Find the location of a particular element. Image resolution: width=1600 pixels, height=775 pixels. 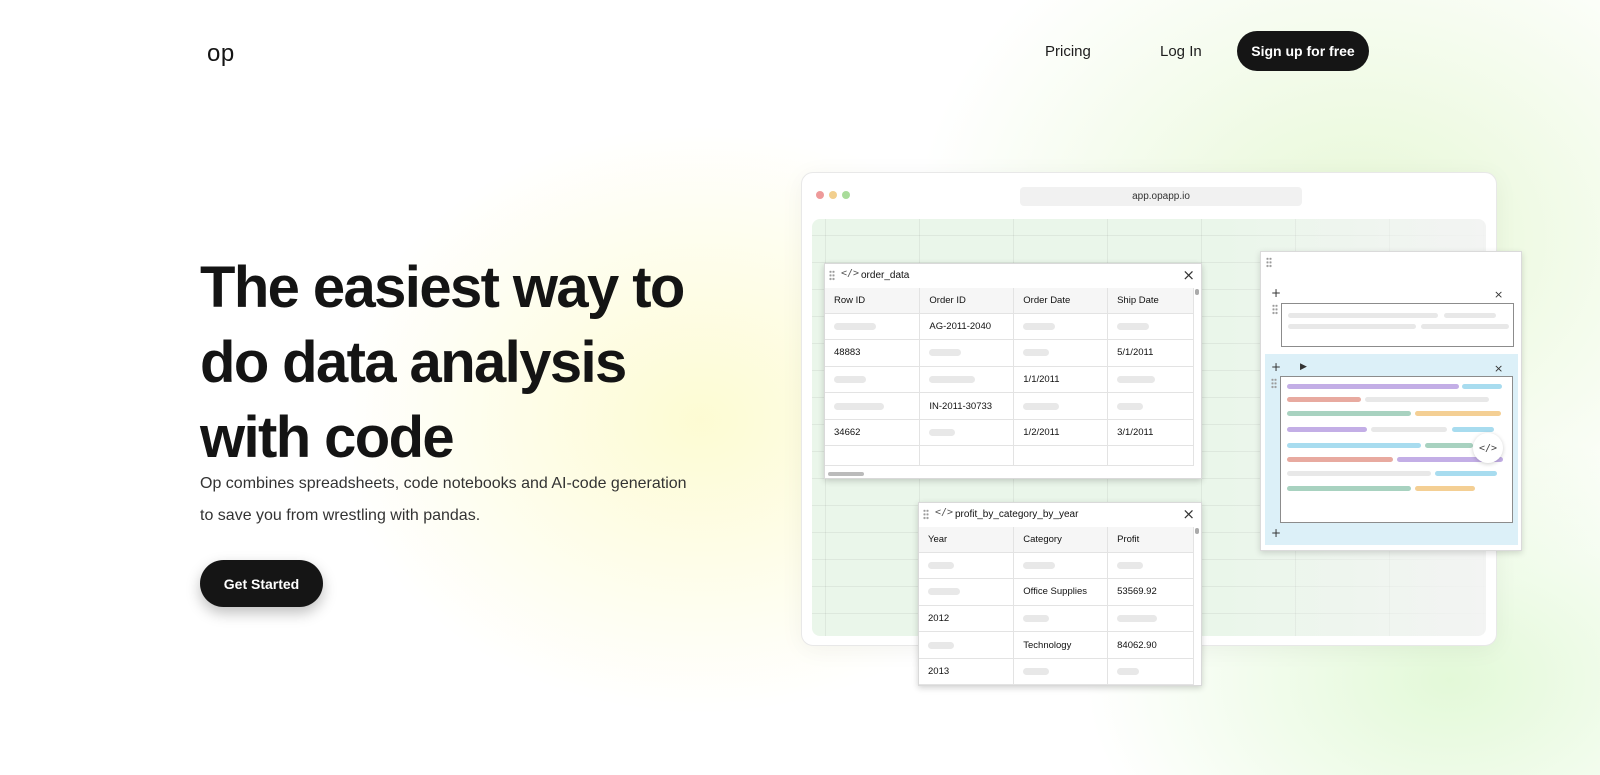

table-header-row: Row ID Order ID Order Date Ship Date is located at coordinates (1009, 301).